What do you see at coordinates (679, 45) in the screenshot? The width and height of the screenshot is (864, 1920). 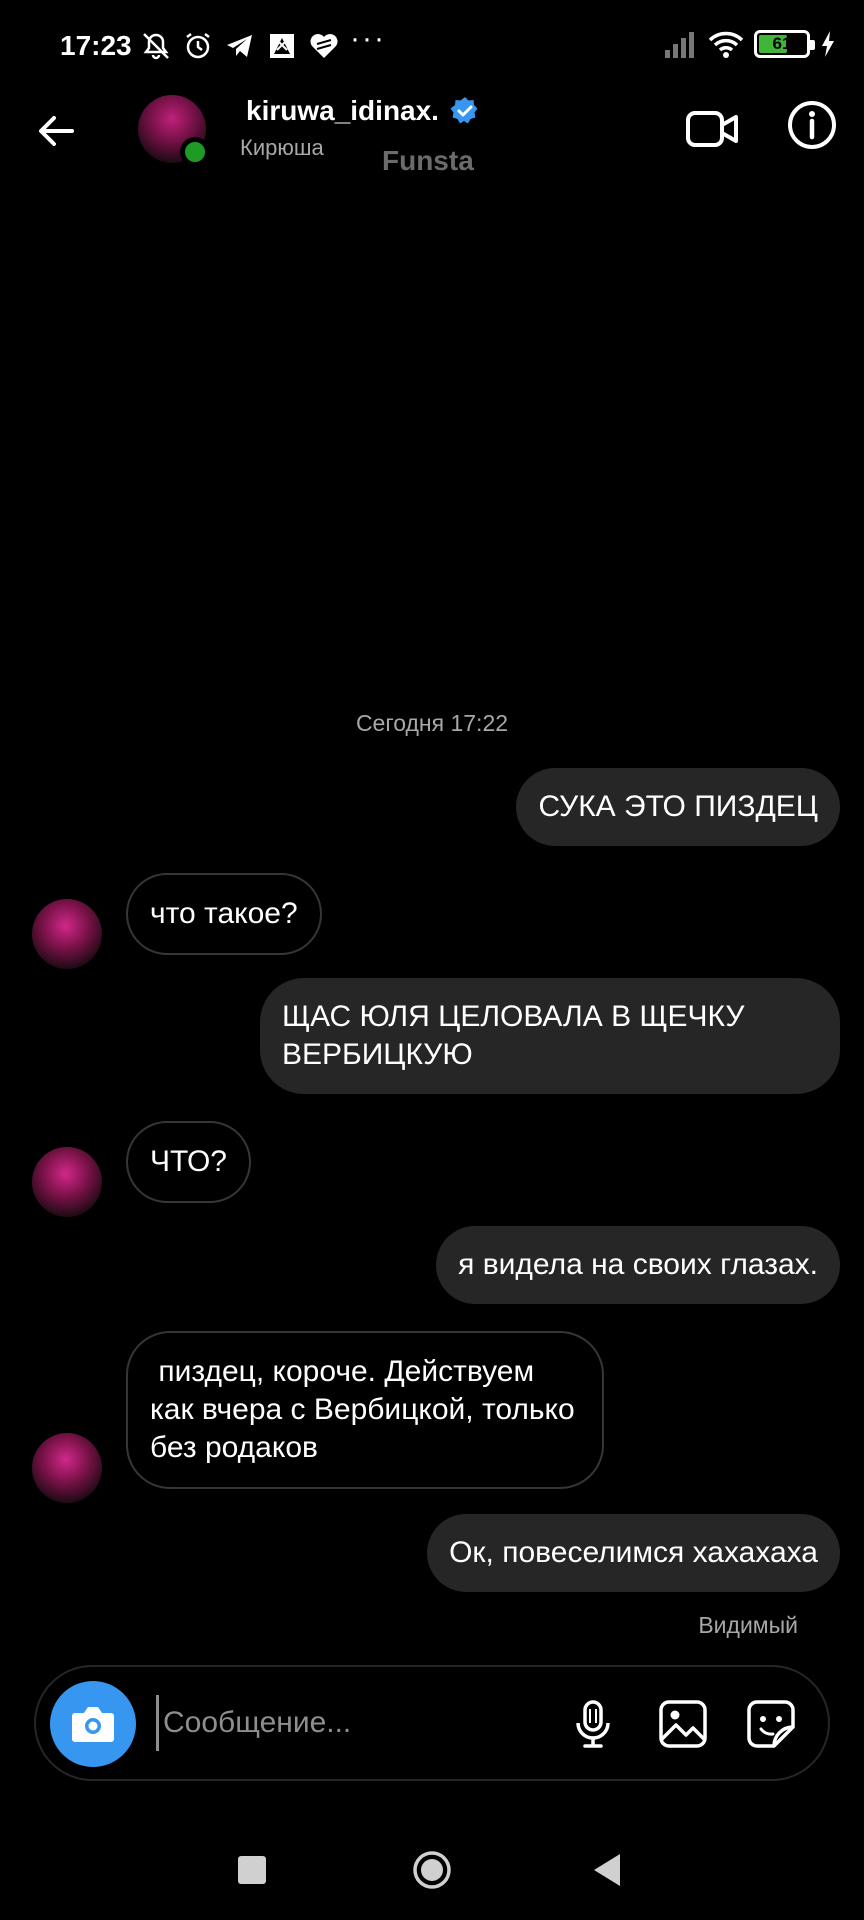 I see `signal-icon` at bounding box center [679, 45].